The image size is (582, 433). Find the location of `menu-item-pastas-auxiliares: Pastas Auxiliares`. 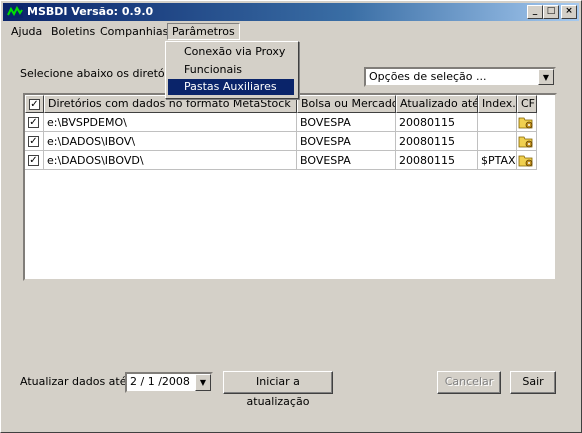

menu-item-pastas-auxiliares: Pastas Auxiliares is located at coordinates (231, 87).